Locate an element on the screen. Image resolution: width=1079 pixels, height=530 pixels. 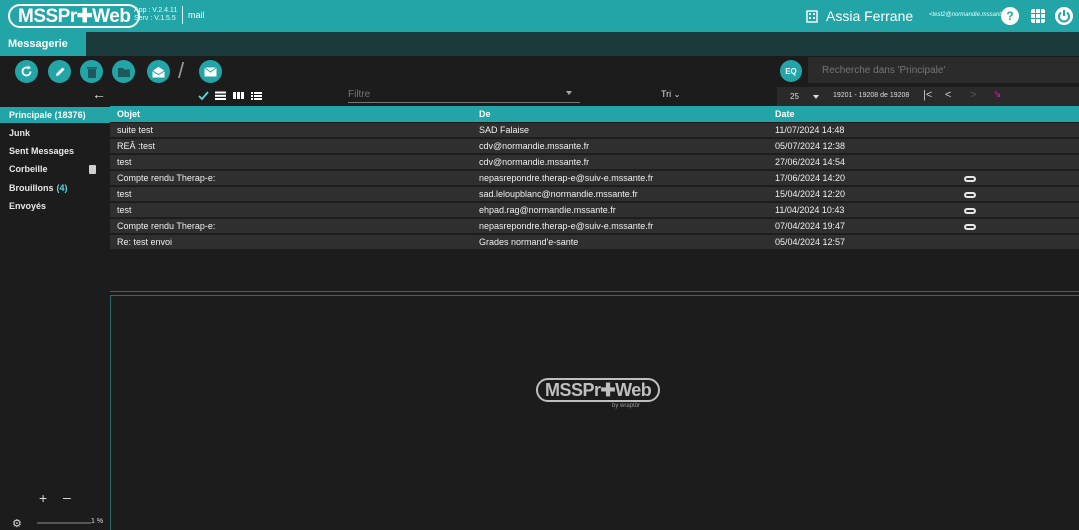
table-header is located at coordinates (594, 114).